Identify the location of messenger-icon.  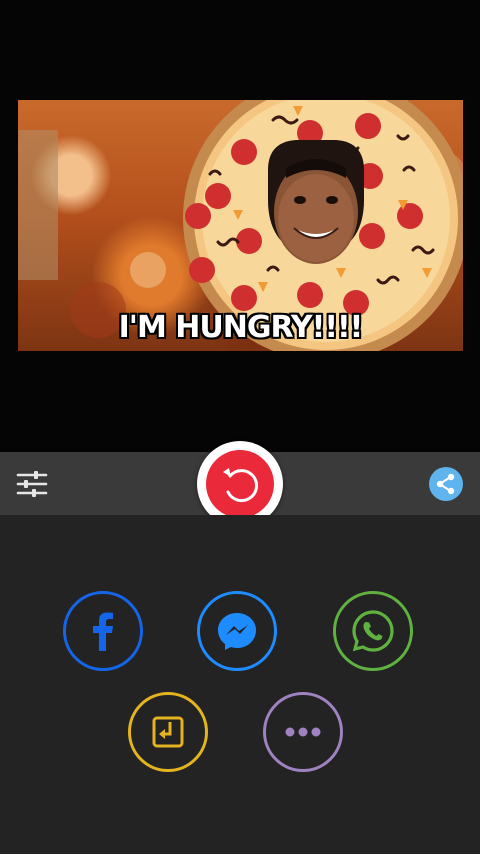
(237, 631).